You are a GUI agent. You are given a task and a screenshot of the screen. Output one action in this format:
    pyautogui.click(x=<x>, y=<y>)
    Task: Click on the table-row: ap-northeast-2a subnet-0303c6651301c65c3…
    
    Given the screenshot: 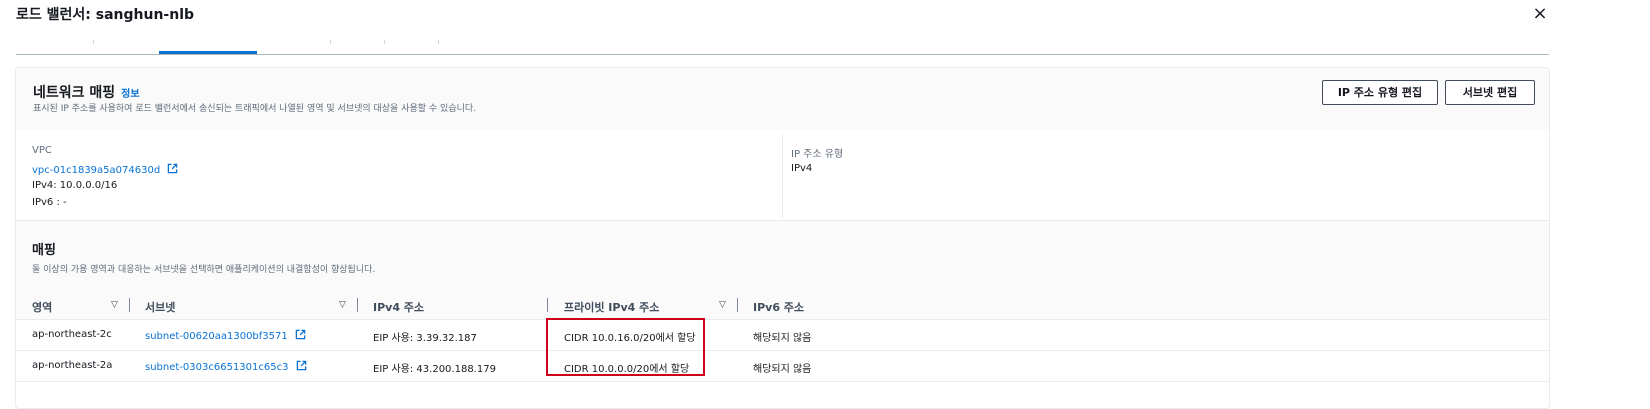 What is the action you would take?
    pyautogui.click(x=782, y=366)
    